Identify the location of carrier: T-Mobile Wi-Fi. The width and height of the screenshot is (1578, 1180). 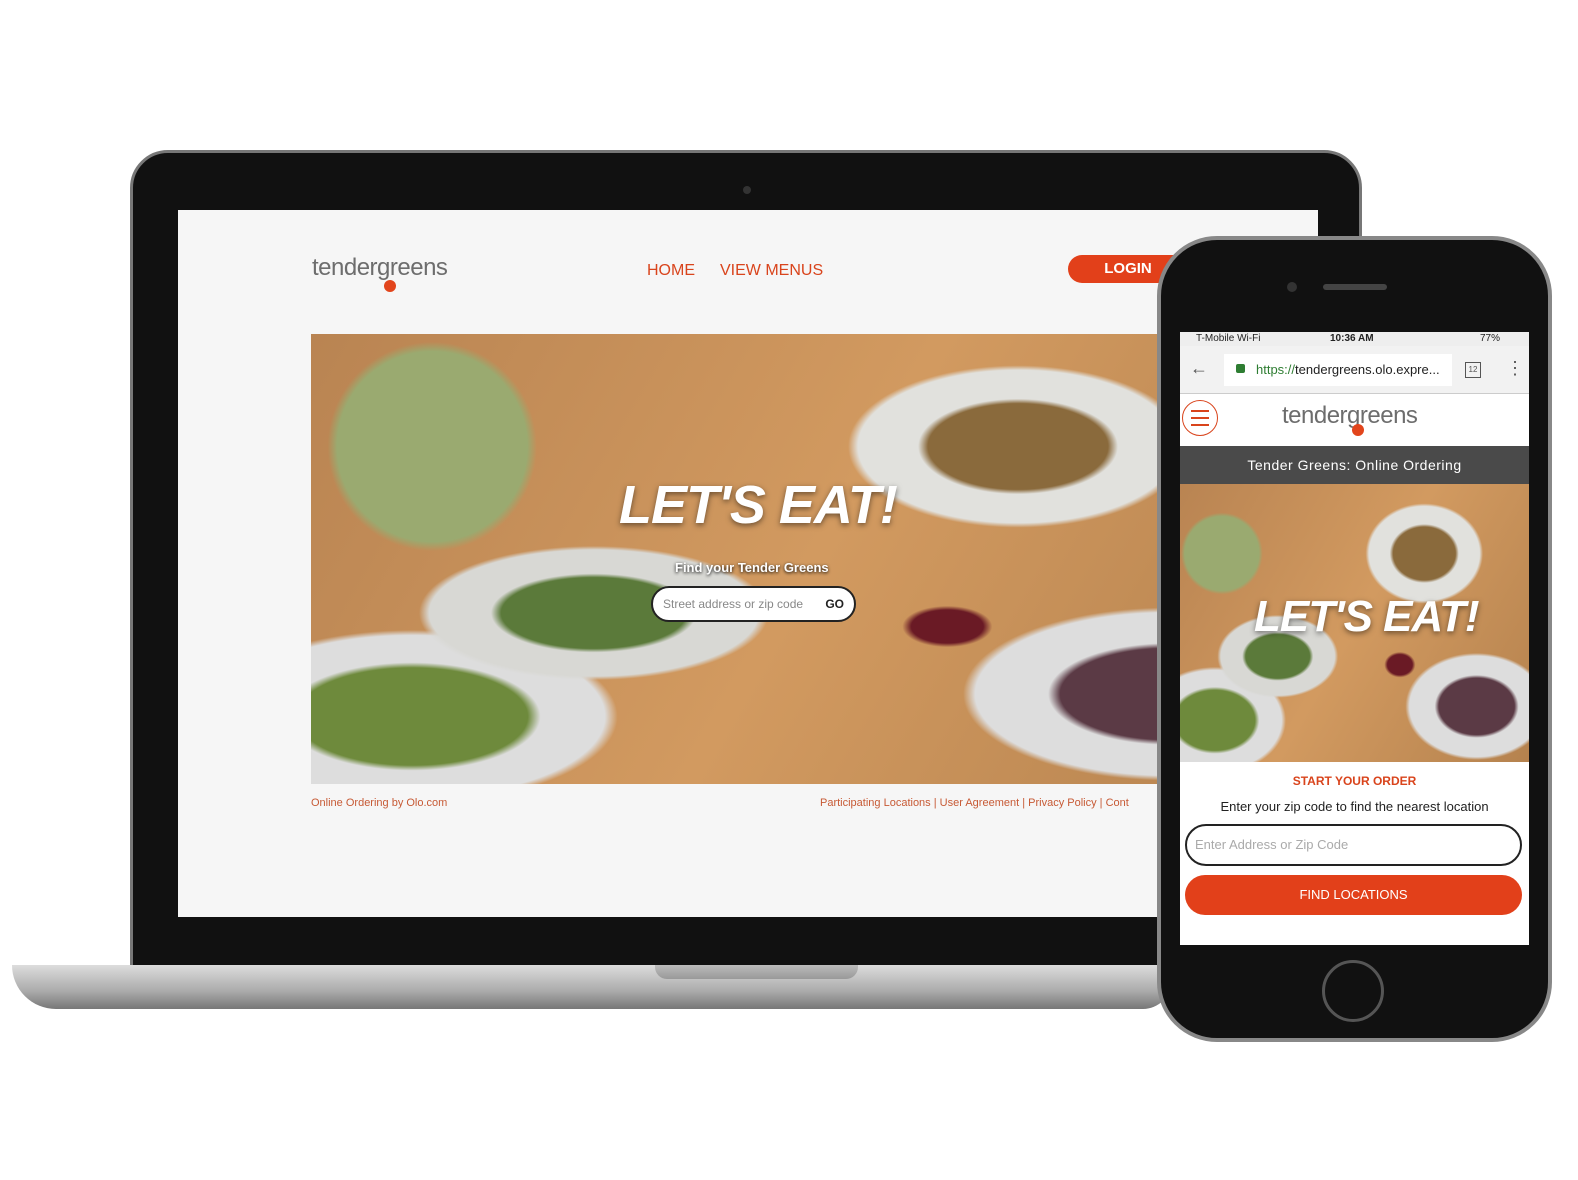
(1228, 338).